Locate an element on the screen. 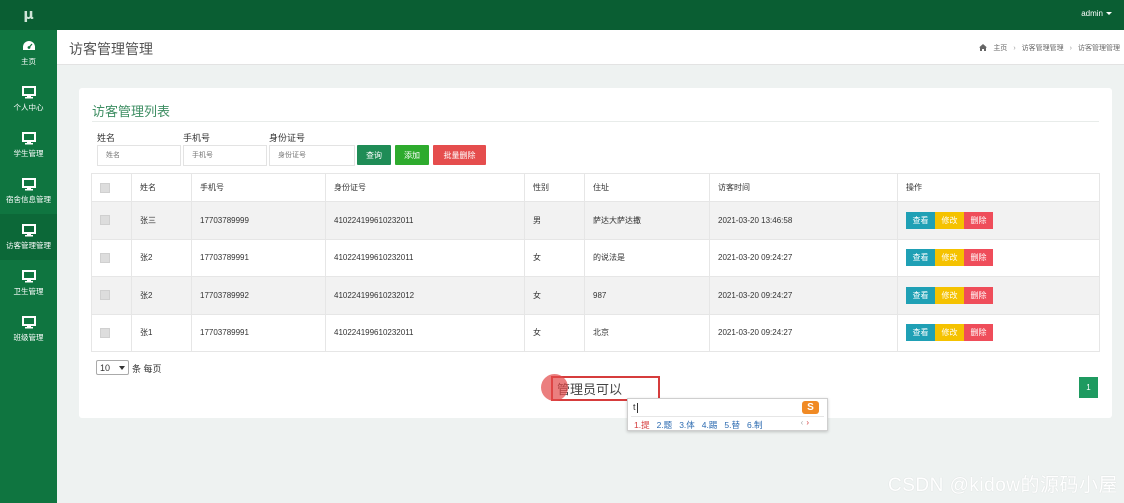  sidebar-item-dormitory: 宿舍信息管理 is located at coordinates (28, 191).